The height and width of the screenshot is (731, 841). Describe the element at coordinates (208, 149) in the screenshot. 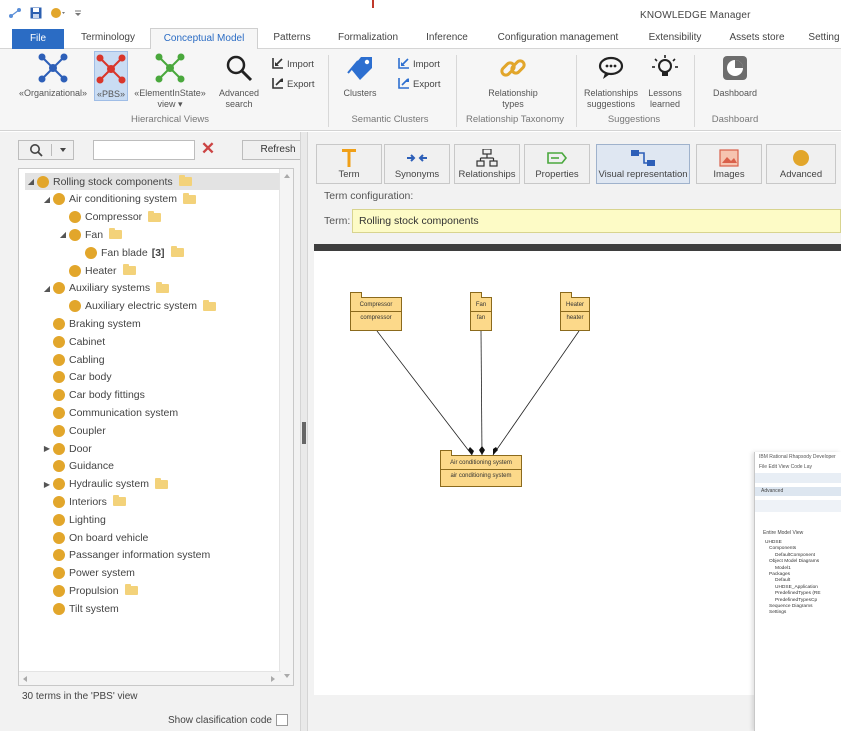

I see `clear-search-icon: ✕` at that location.